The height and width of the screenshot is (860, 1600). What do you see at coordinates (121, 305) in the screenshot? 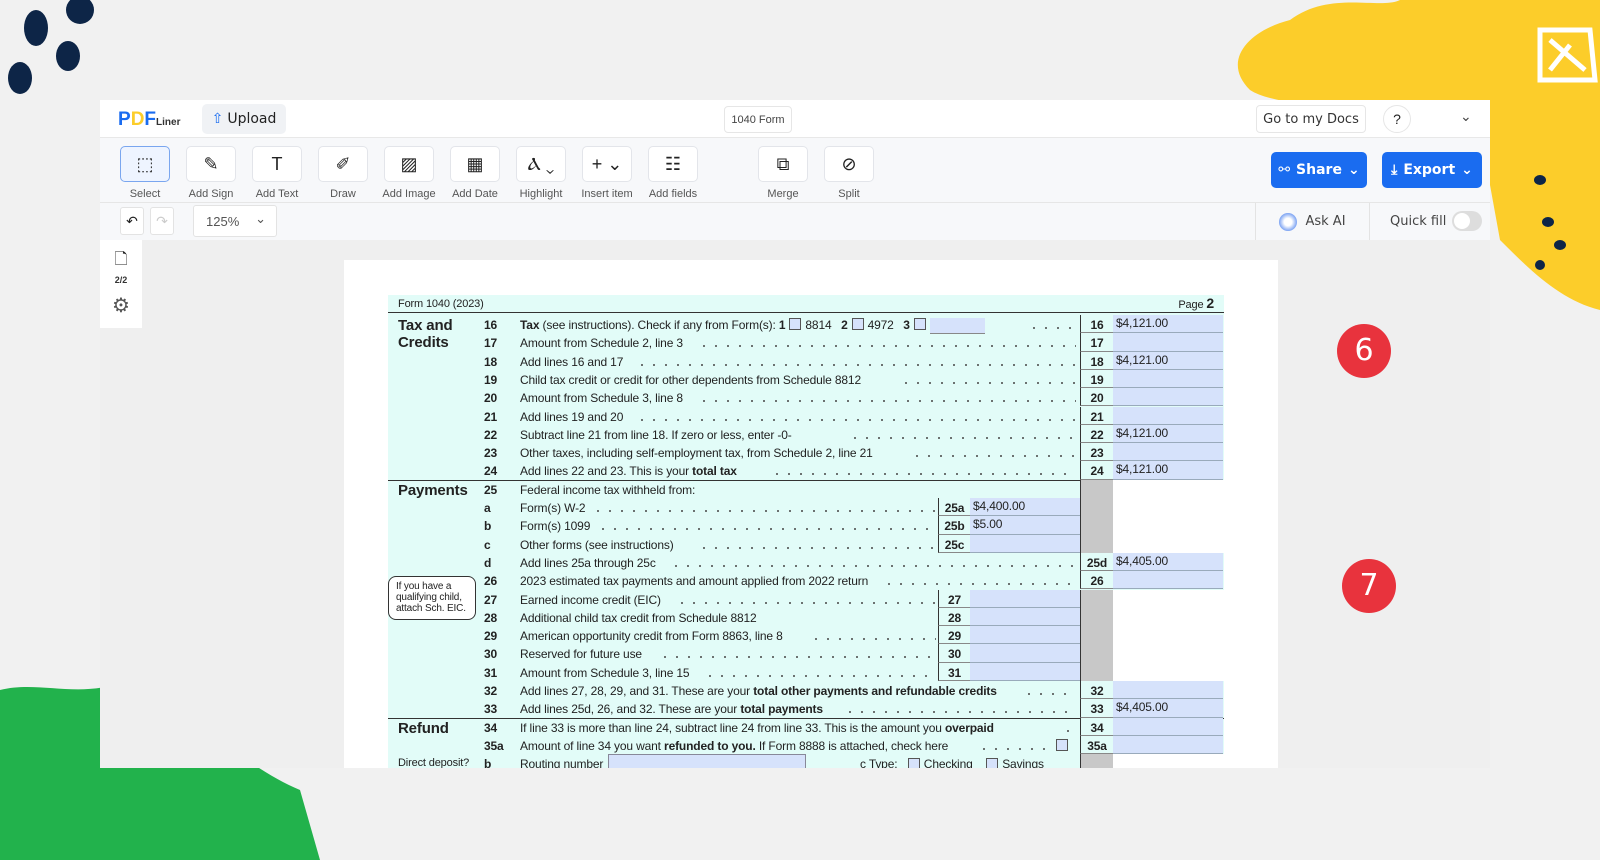
I see `settings-gear-icon: ⚙` at bounding box center [121, 305].